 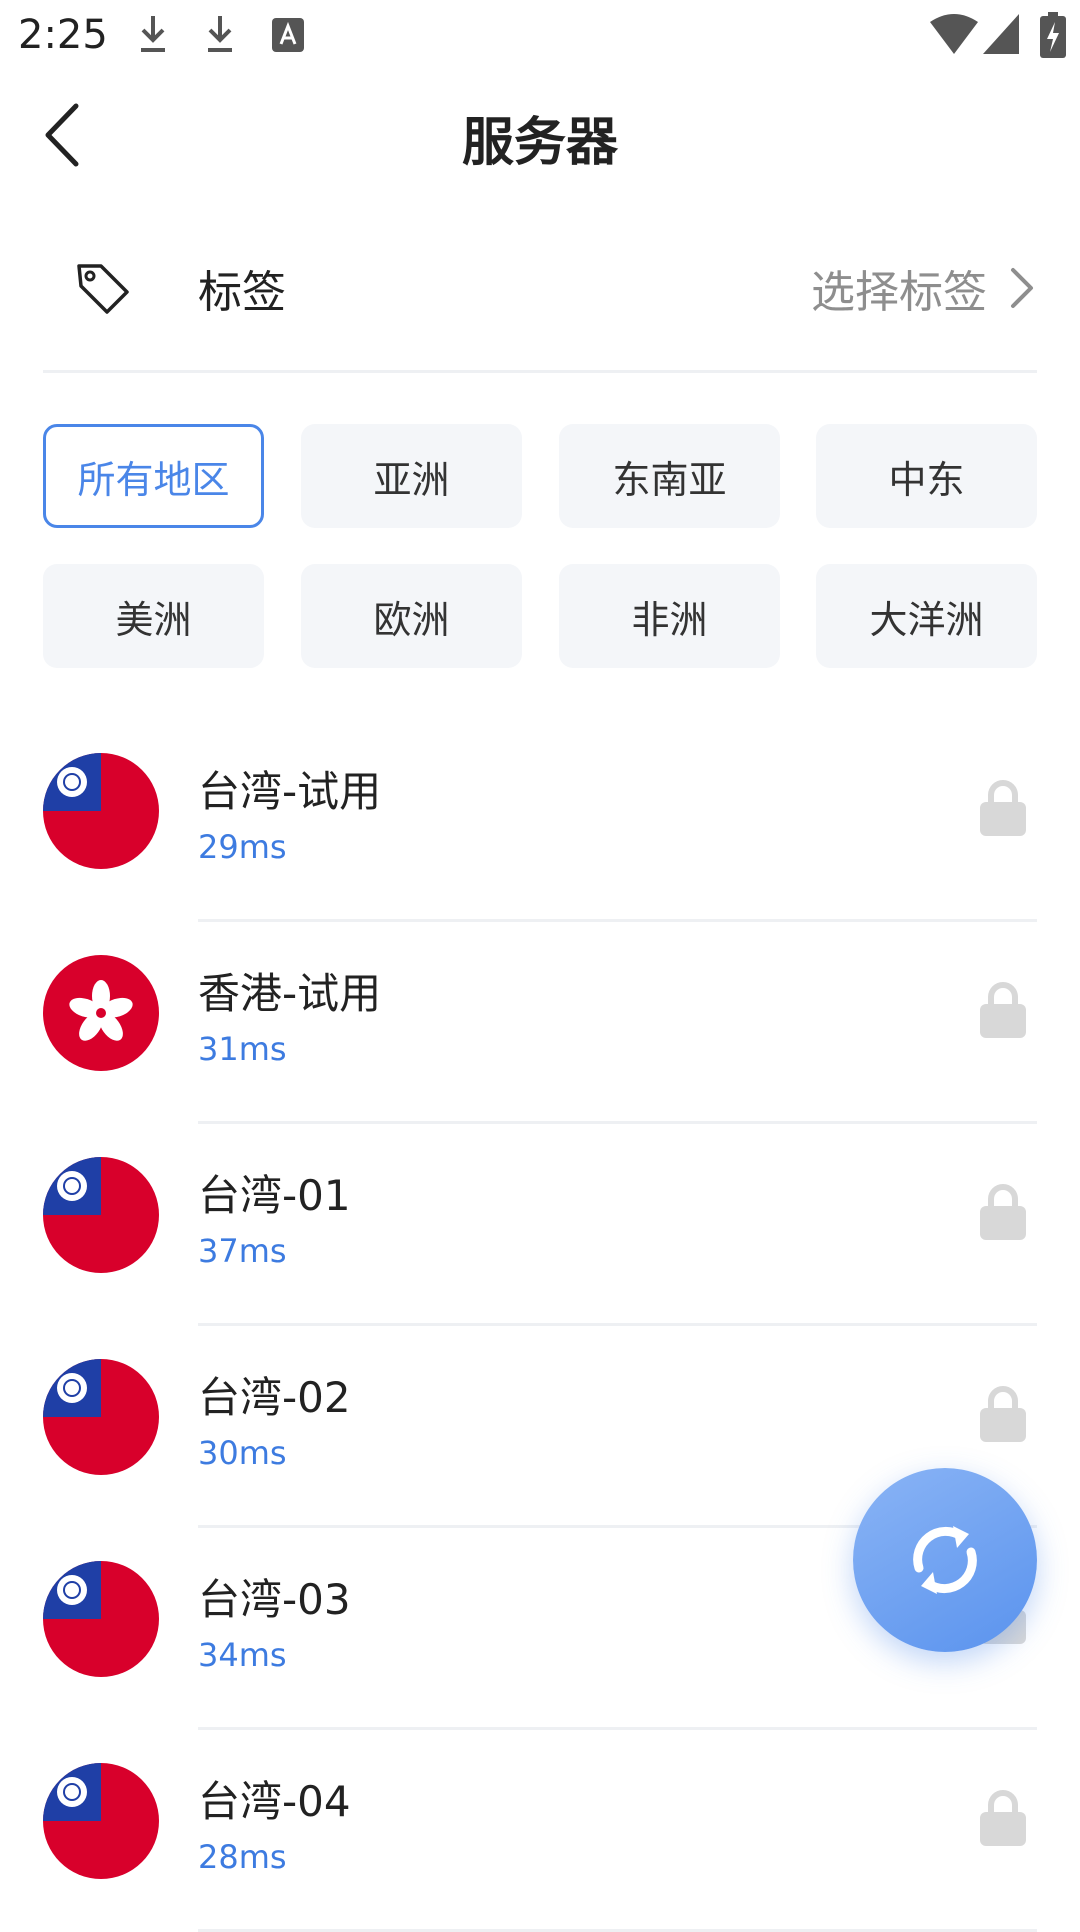 What do you see at coordinates (242, 1857) in the screenshot?
I see `server-latency: 28ms` at bounding box center [242, 1857].